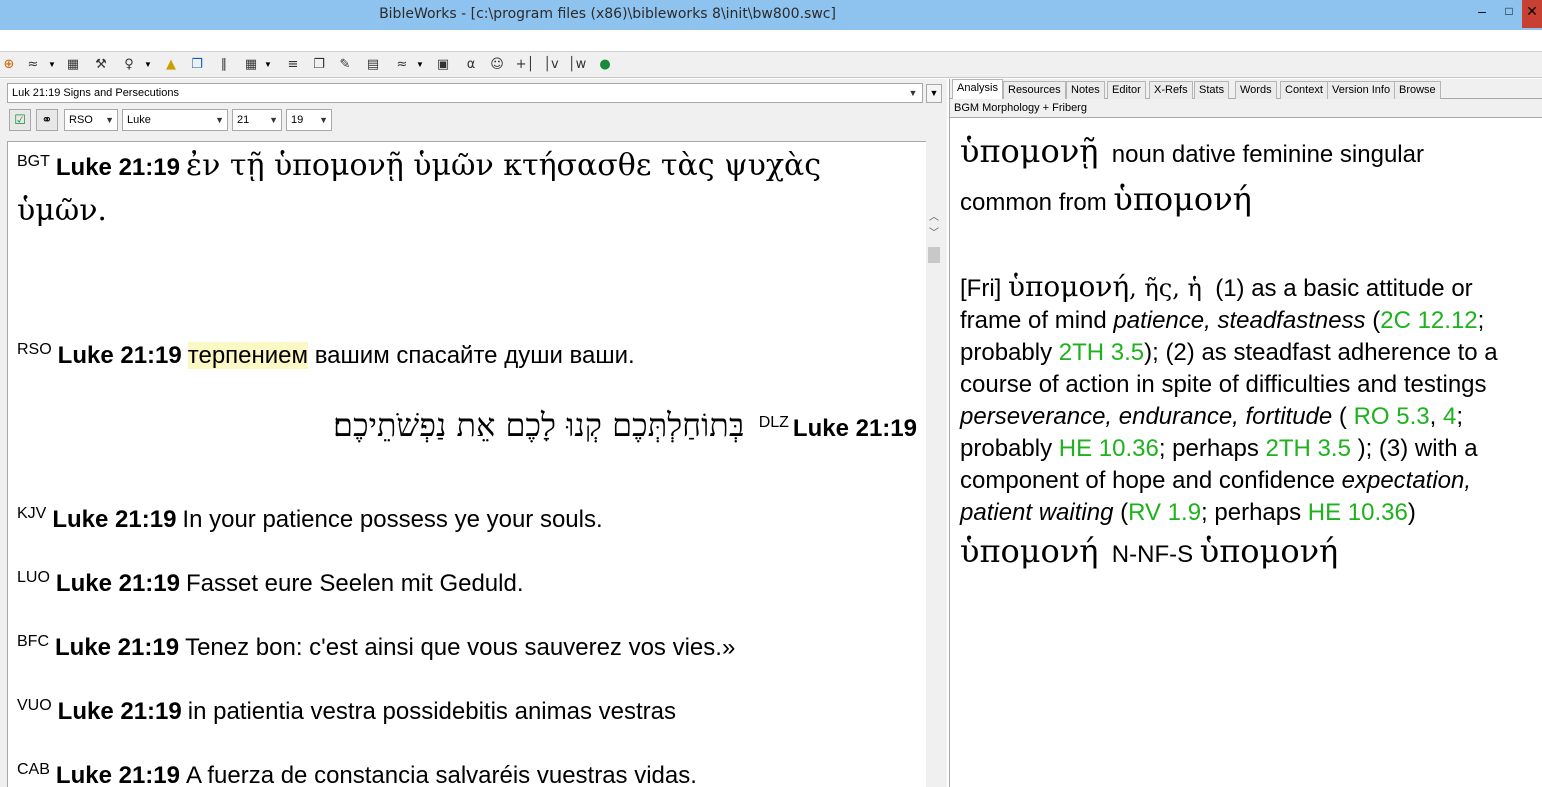 This screenshot has height=787, width=1542. I want to click on windows-icon: ❐, so click(197, 65).